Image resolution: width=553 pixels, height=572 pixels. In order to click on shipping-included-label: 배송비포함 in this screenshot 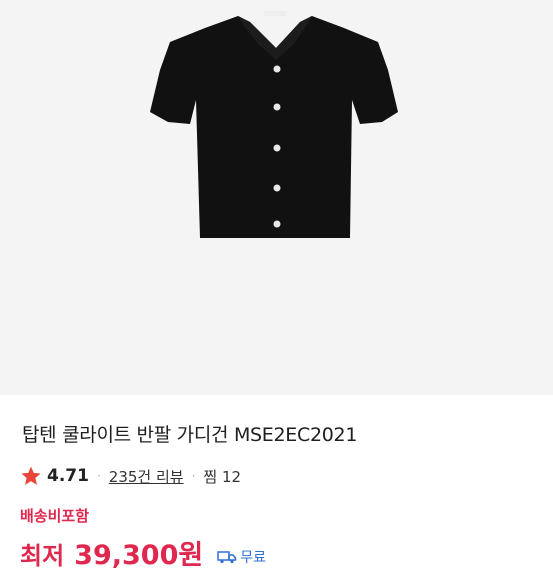, I will do `click(55, 516)`.